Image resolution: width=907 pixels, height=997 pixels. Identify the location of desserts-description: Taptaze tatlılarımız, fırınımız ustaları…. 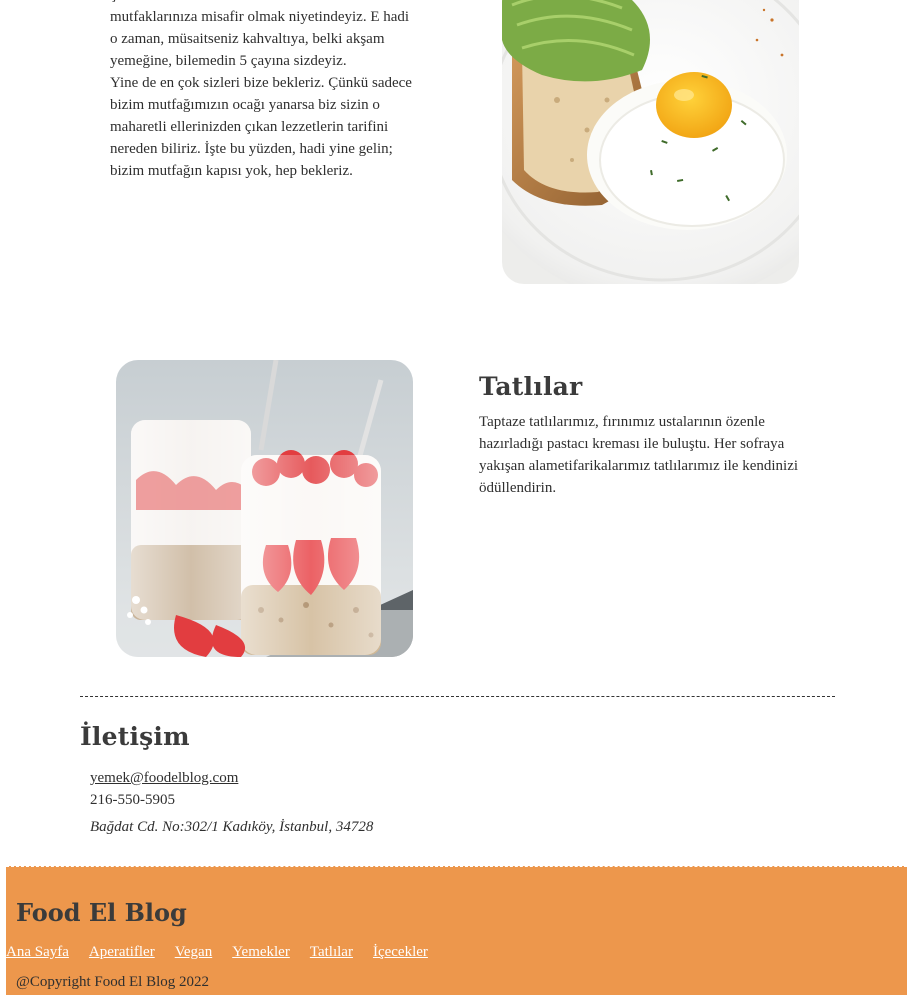
(639, 455).